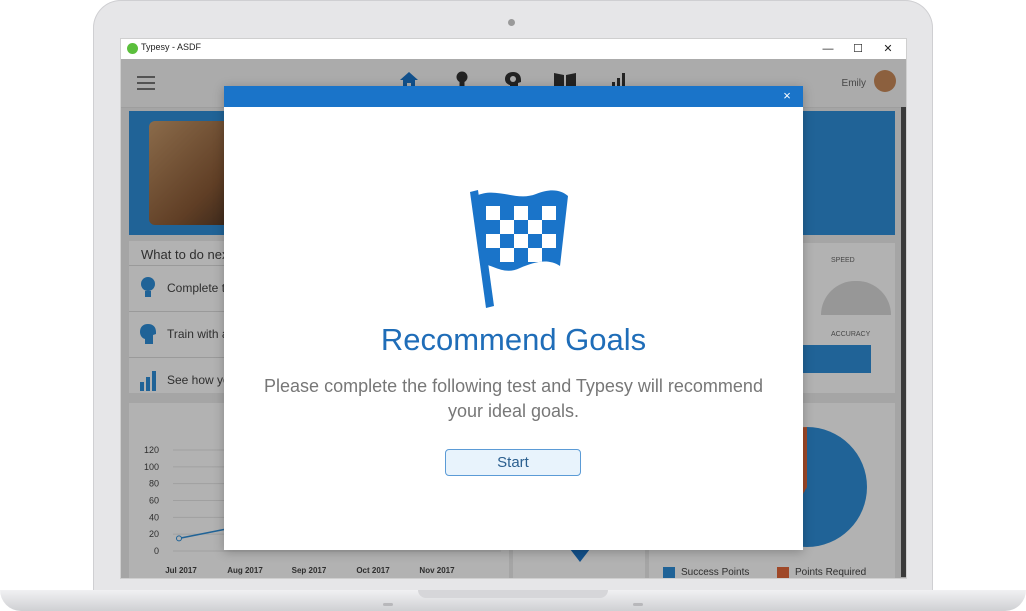 Image resolution: width=1026 pixels, height=611 pixels. I want to click on scrollbar, so click(903, 342).